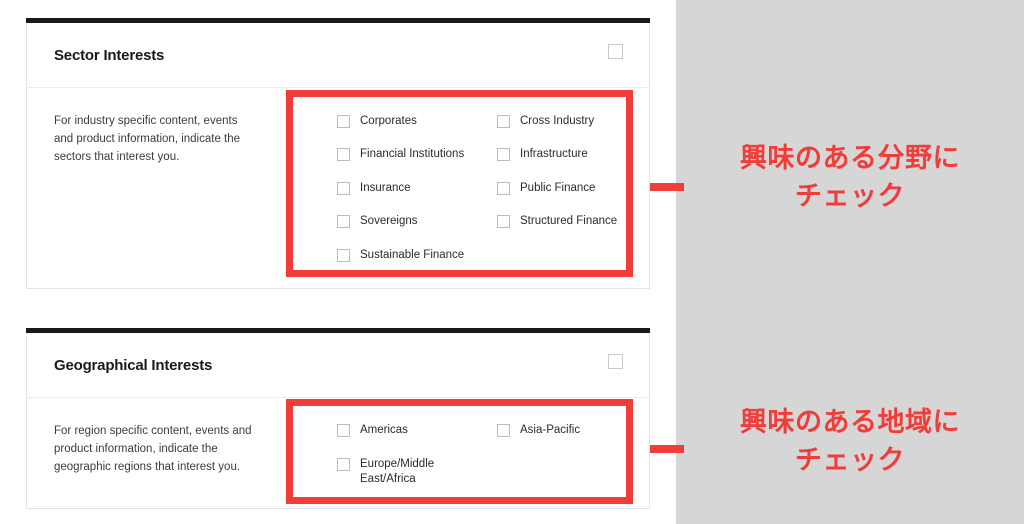 The height and width of the screenshot is (524, 1024). I want to click on annotation-sector-line1: 興味のある分野に, so click(850, 158).